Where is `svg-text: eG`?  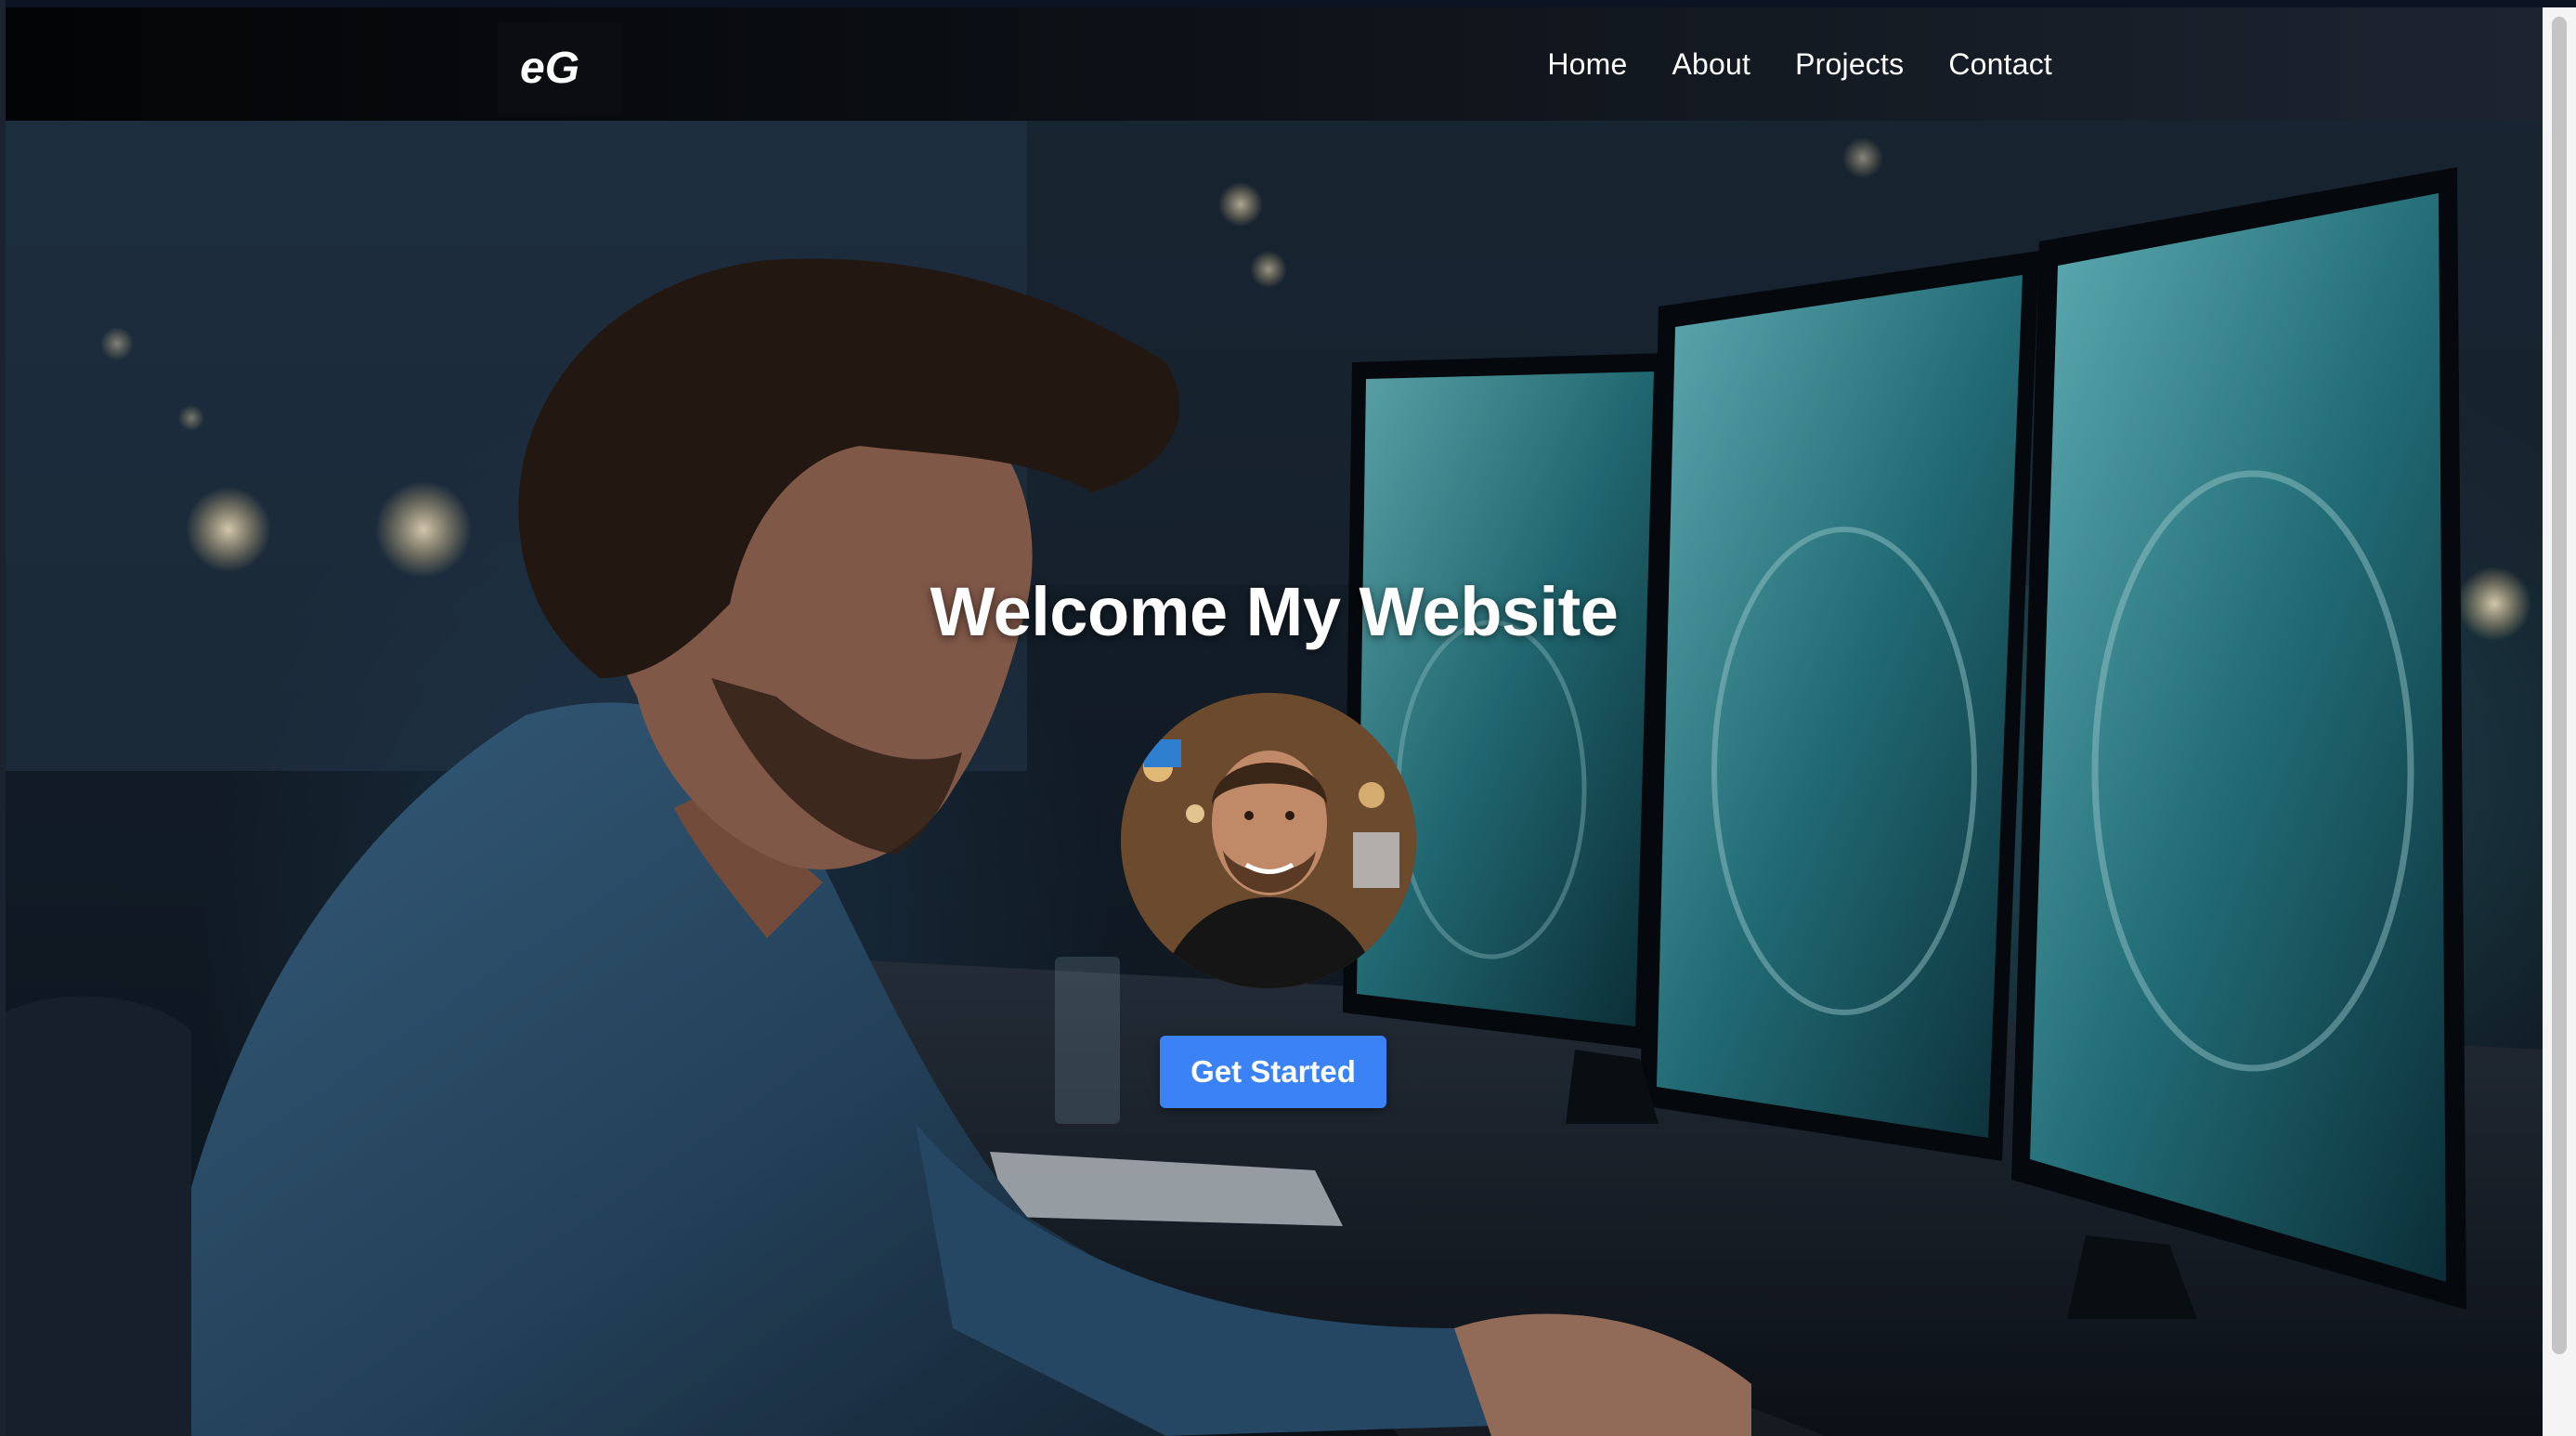 svg-text: eG is located at coordinates (550, 68).